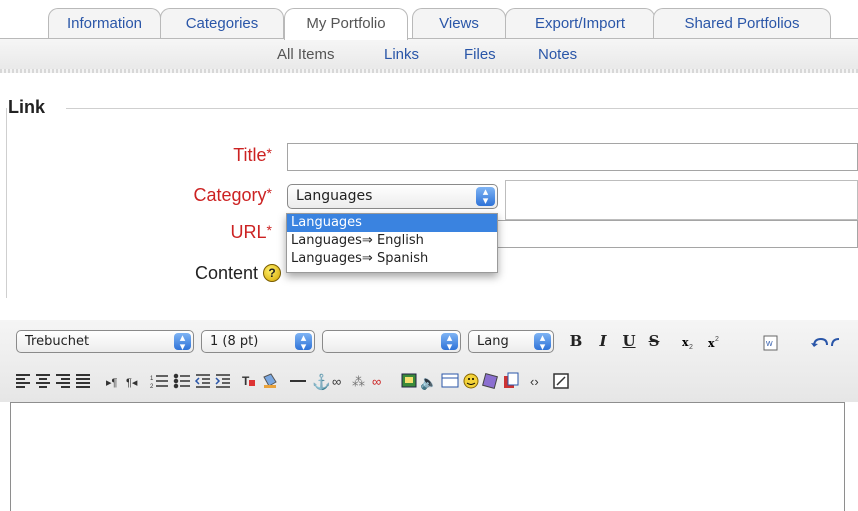 The width and height of the screenshot is (858, 511). What do you see at coordinates (459, 23) in the screenshot?
I see `tab-views: Views` at bounding box center [459, 23].